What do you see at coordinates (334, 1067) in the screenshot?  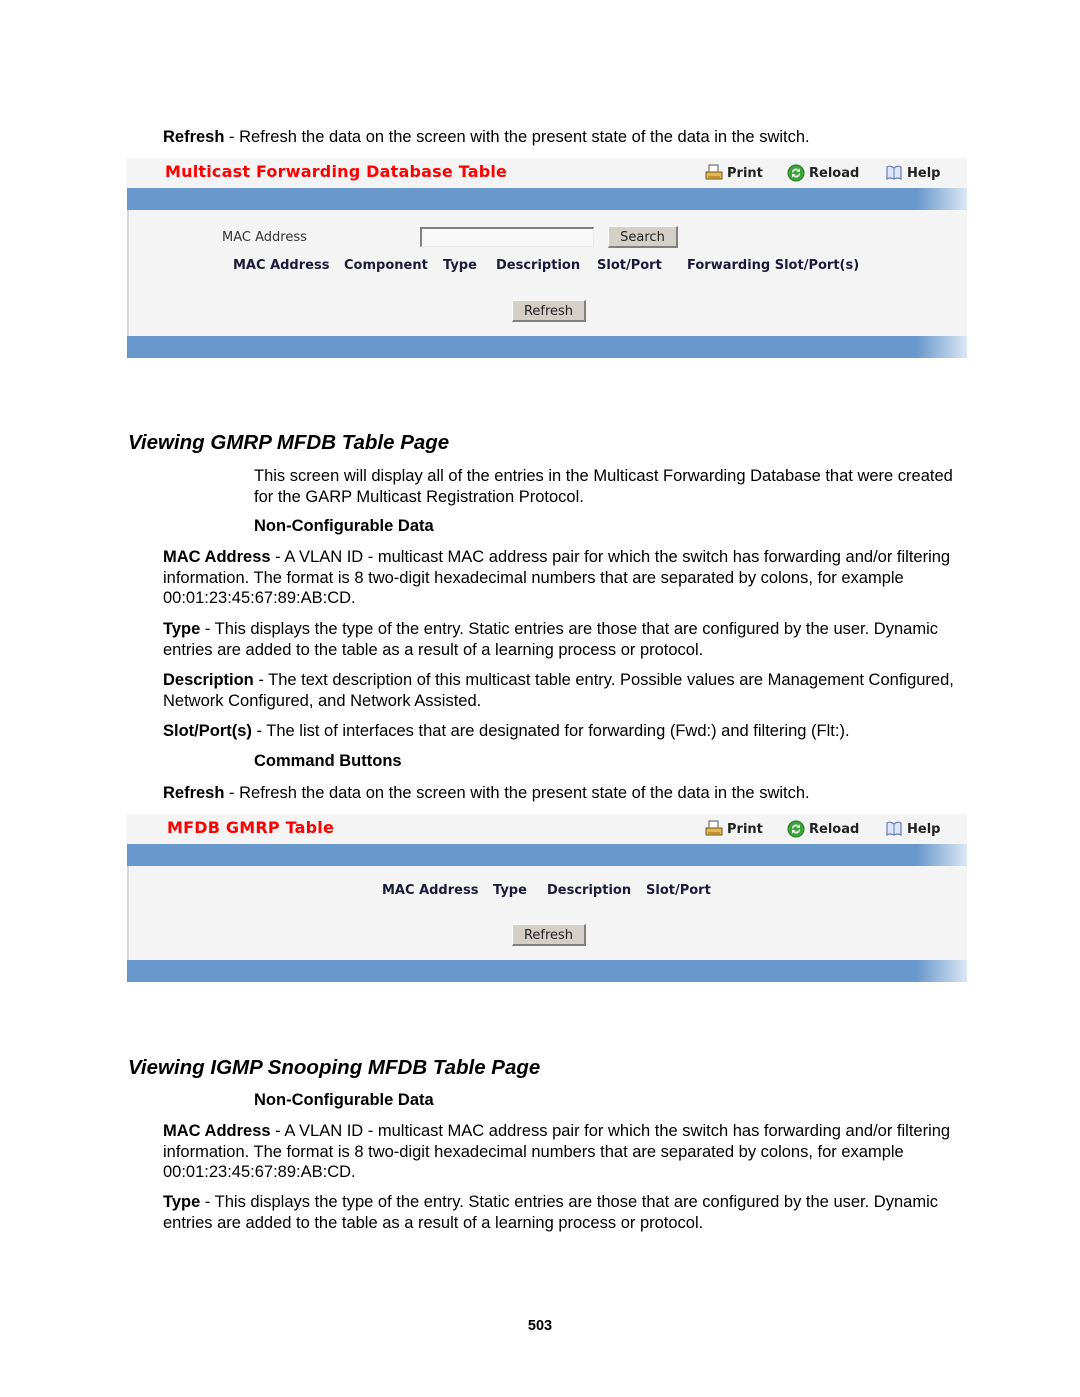 I see `section-title-igmp: Viewing IGMP Snooping MFDB Table Page` at bounding box center [334, 1067].